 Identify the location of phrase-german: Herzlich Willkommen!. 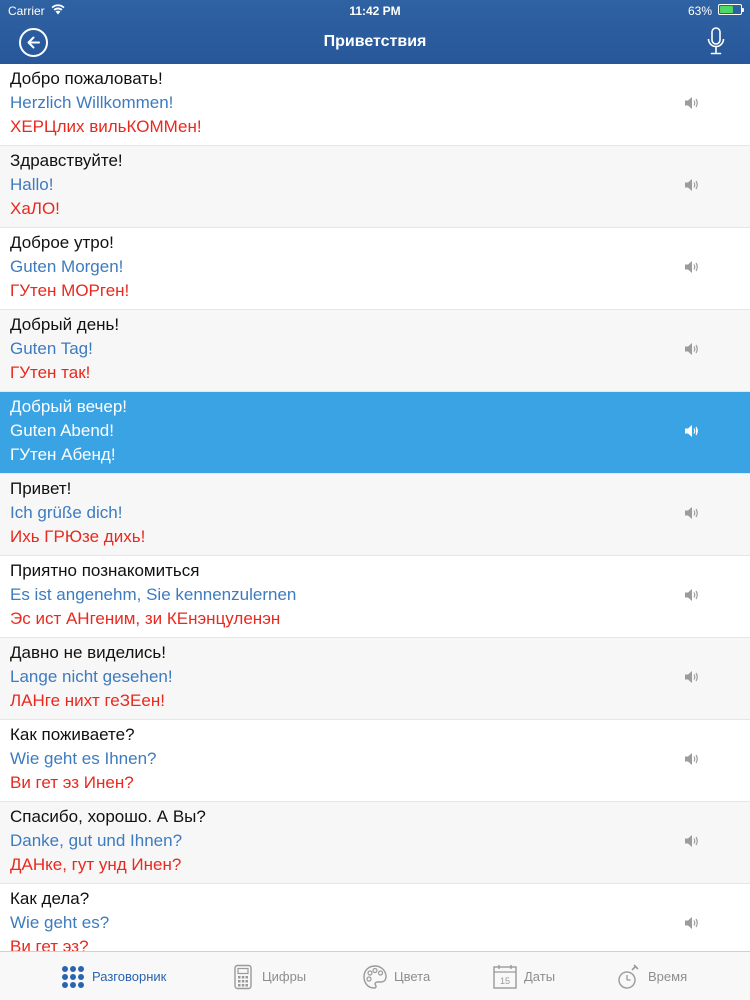
(92, 102).